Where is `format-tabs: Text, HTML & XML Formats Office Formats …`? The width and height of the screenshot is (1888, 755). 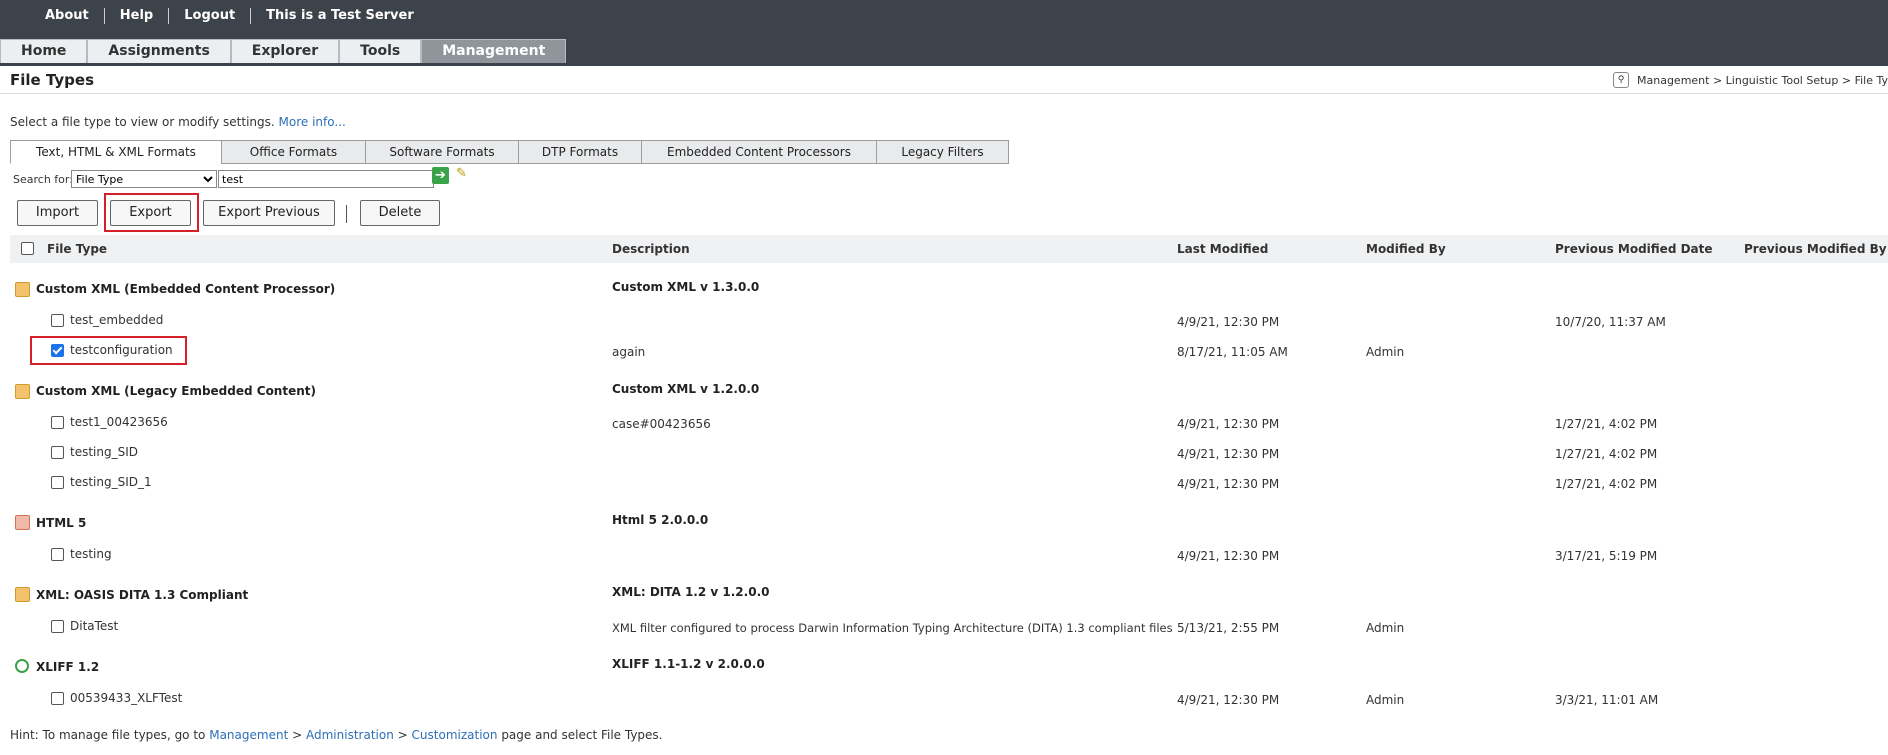
format-tabs: Text, HTML & XML Formats Office Formats … is located at coordinates (509, 152).